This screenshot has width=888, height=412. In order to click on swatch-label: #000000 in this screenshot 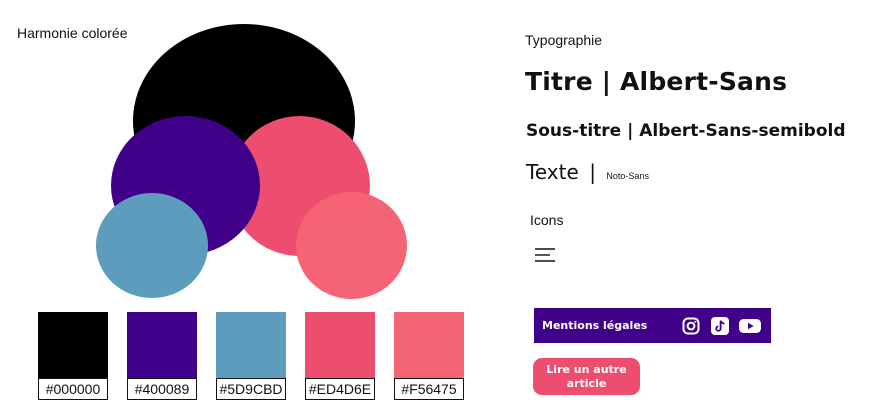, I will do `click(73, 389)`.